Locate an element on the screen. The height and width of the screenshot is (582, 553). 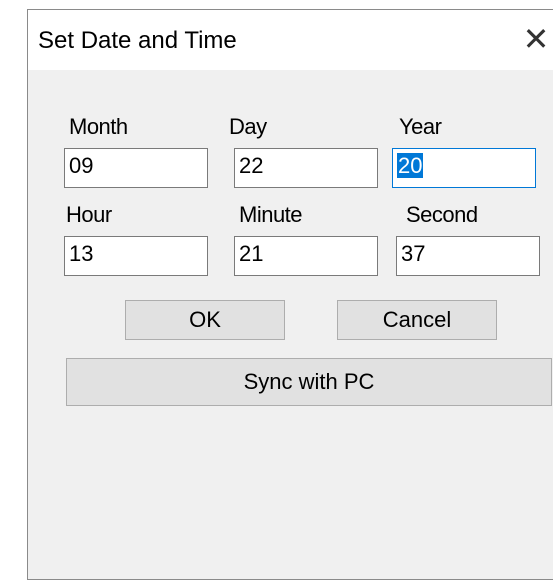
cancel-button: Cancel is located at coordinates (417, 320).